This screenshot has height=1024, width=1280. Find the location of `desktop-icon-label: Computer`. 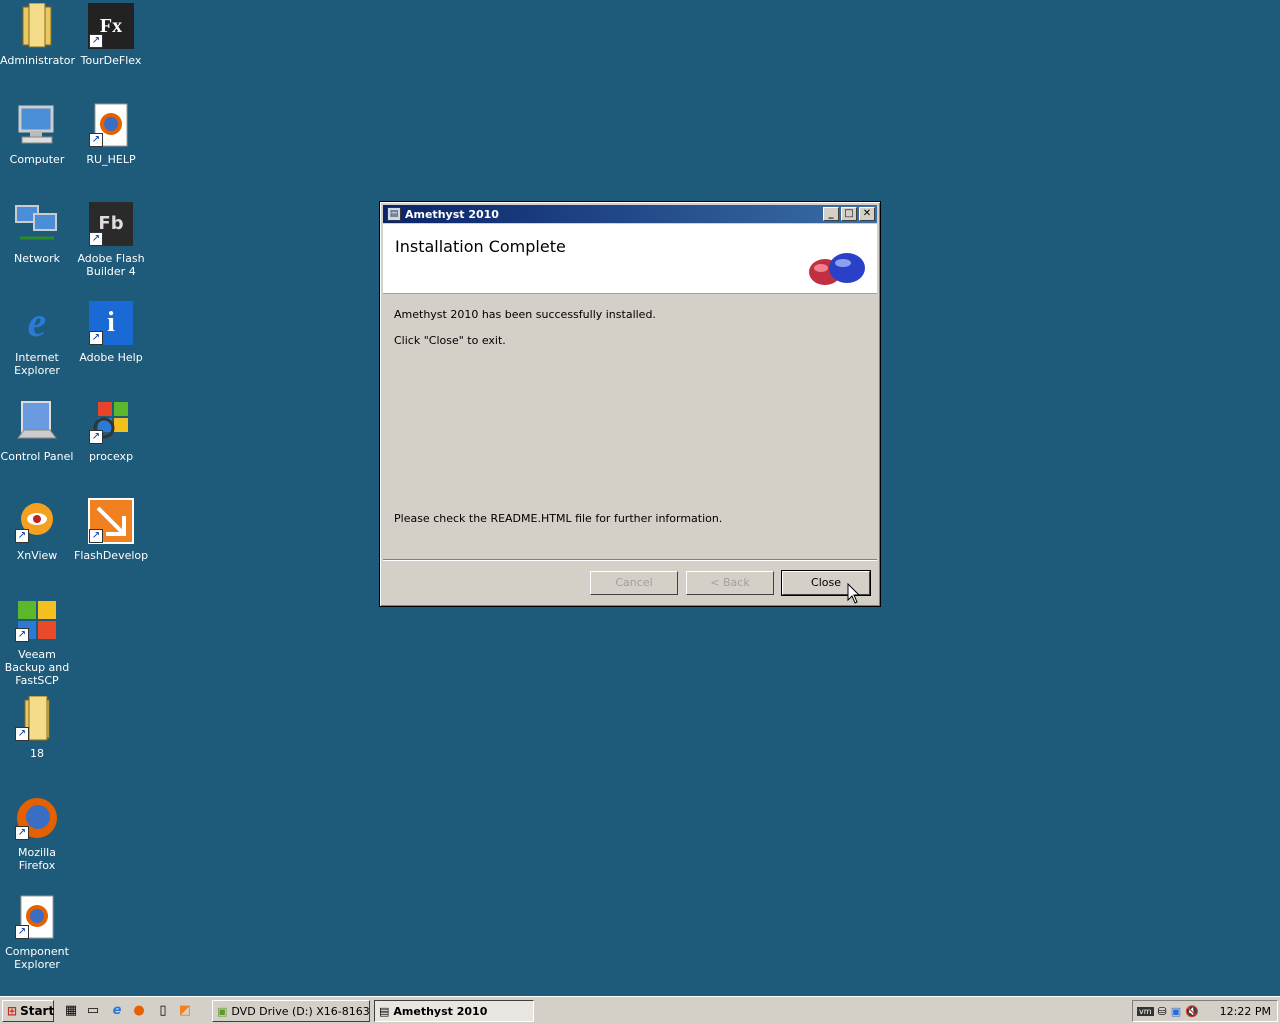

desktop-icon-label: Computer is located at coordinates (37, 159).